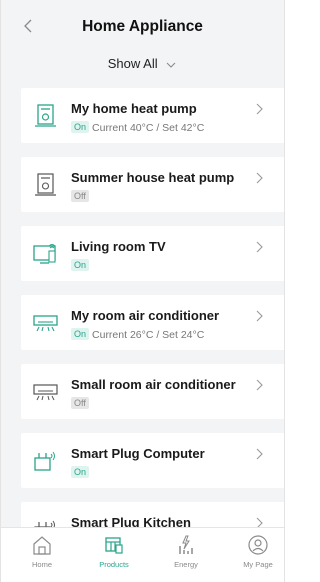  What do you see at coordinates (44, 254) in the screenshot?
I see `tv-icon` at bounding box center [44, 254].